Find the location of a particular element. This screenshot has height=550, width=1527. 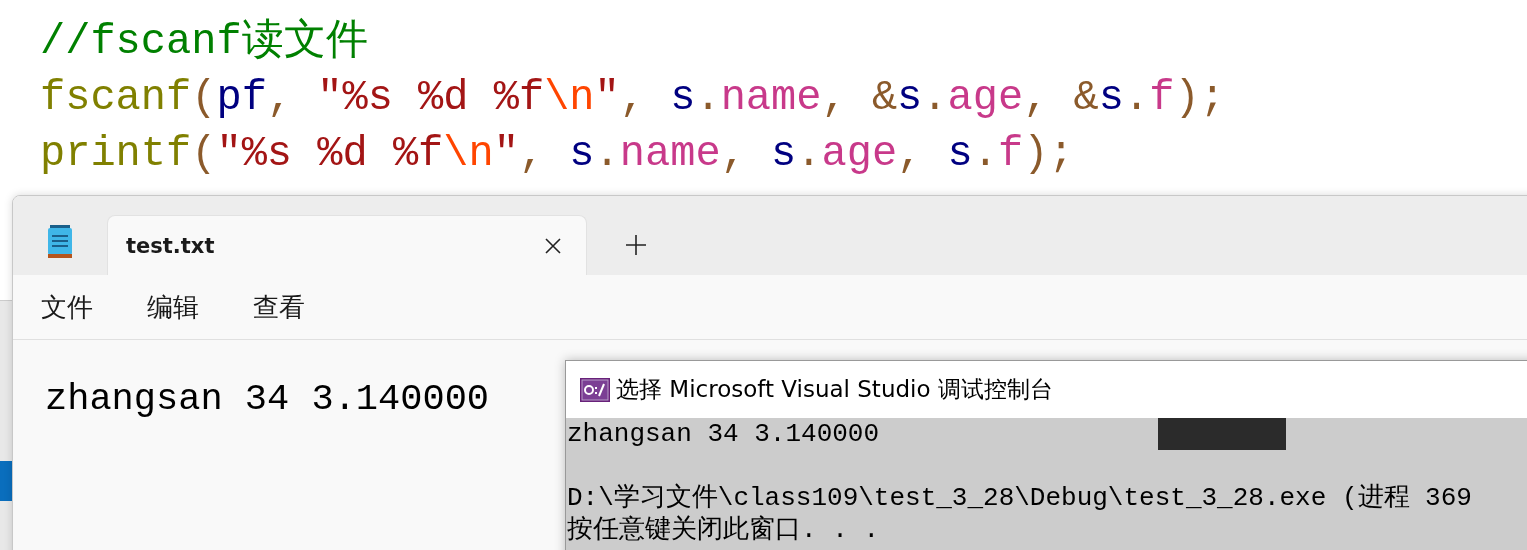

menu-item: 文件 is located at coordinates (67, 307).